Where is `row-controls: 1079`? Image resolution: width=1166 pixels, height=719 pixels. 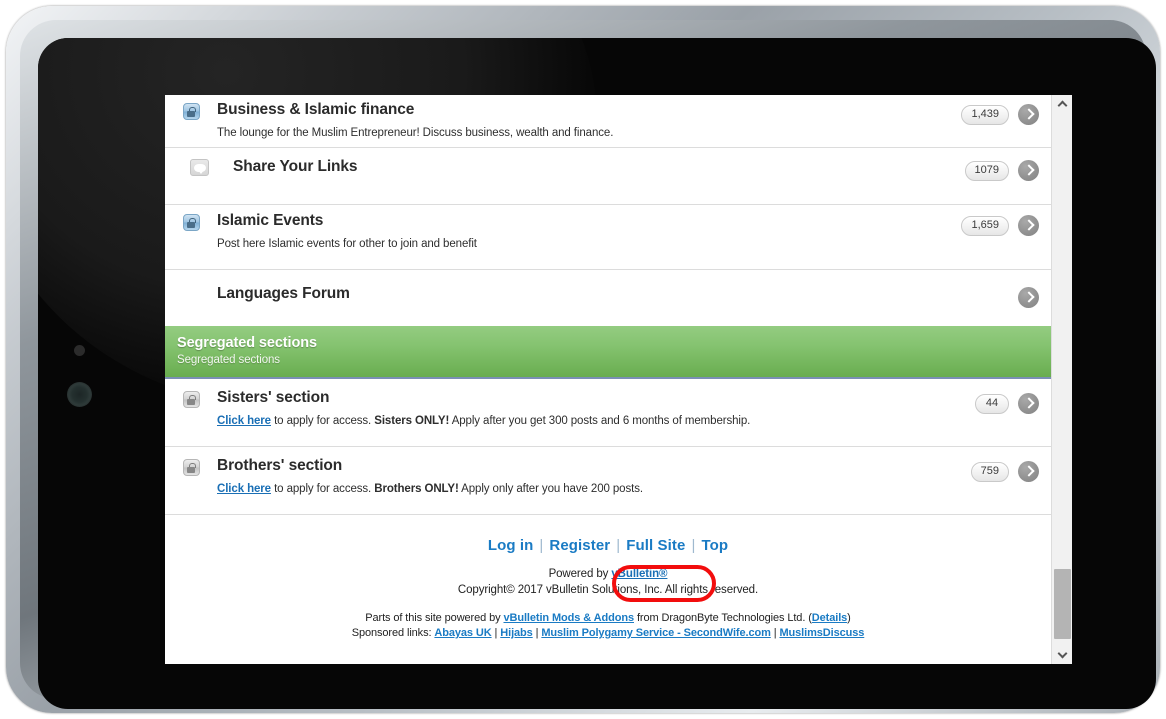 row-controls: 1079 is located at coordinates (1001, 170).